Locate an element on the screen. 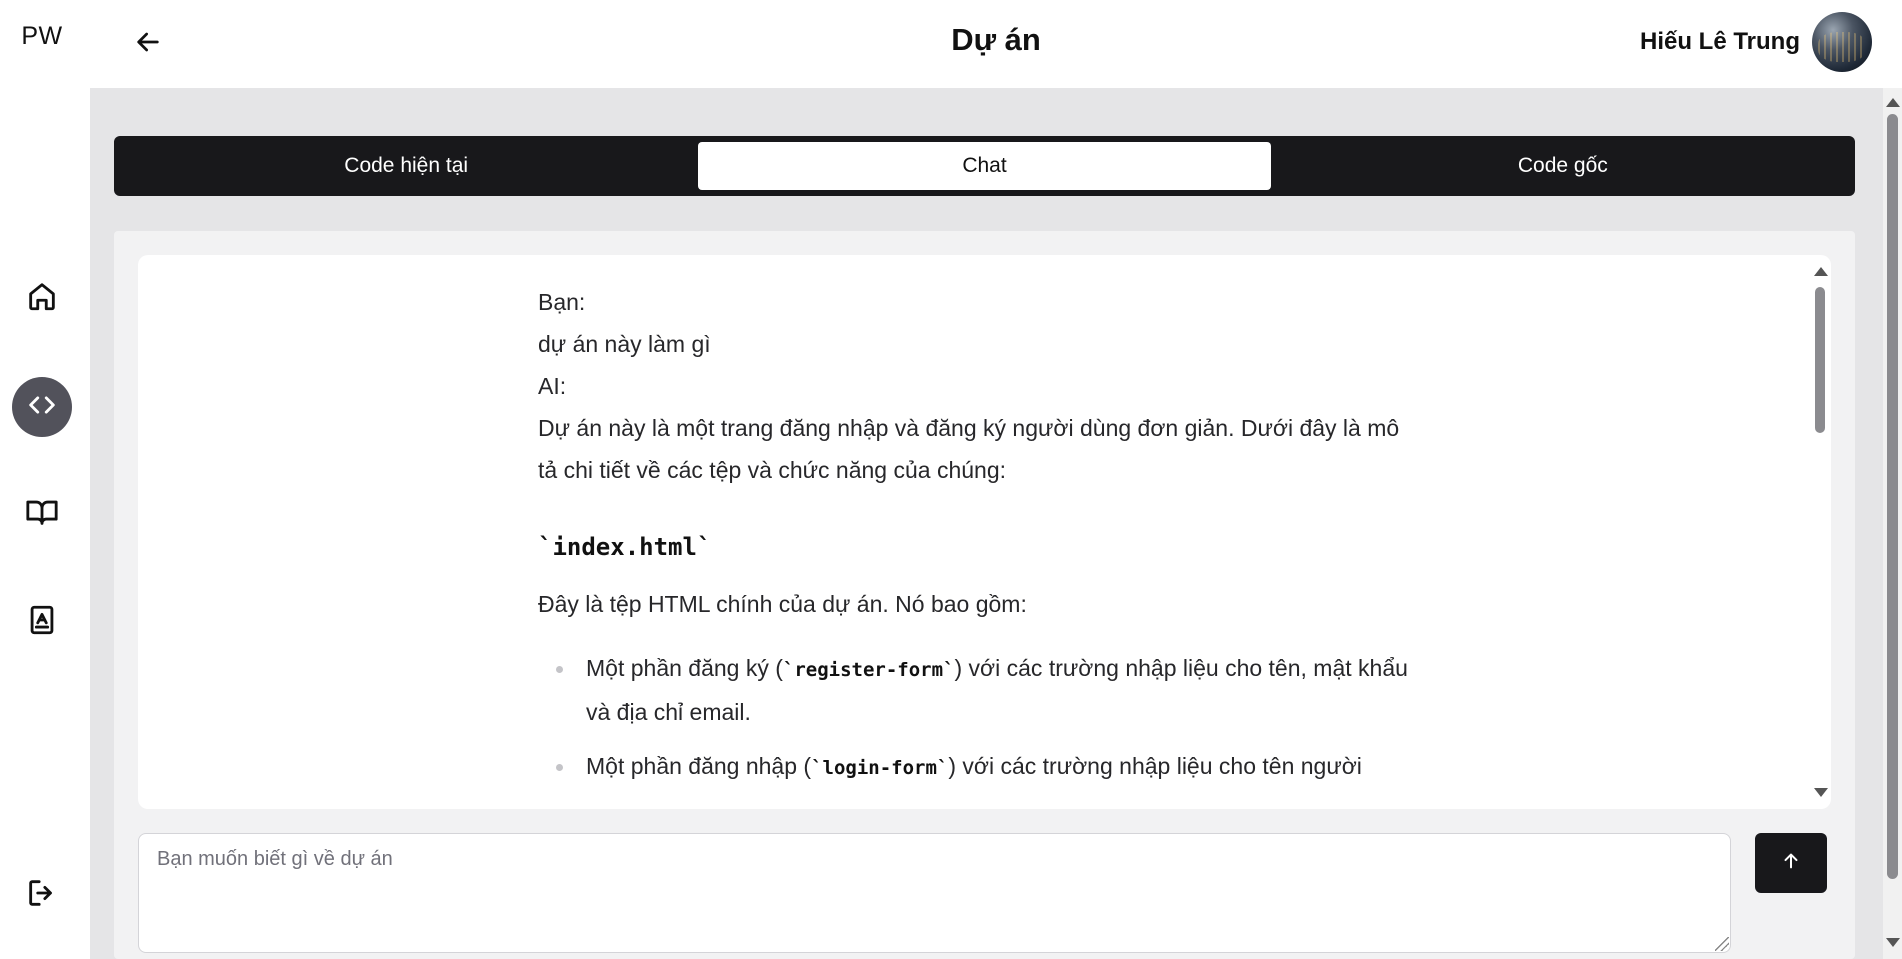 The height and width of the screenshot is (959, 1902). list-item-text: Một phần đăng nhập ( is located at coordinates (699, 766).